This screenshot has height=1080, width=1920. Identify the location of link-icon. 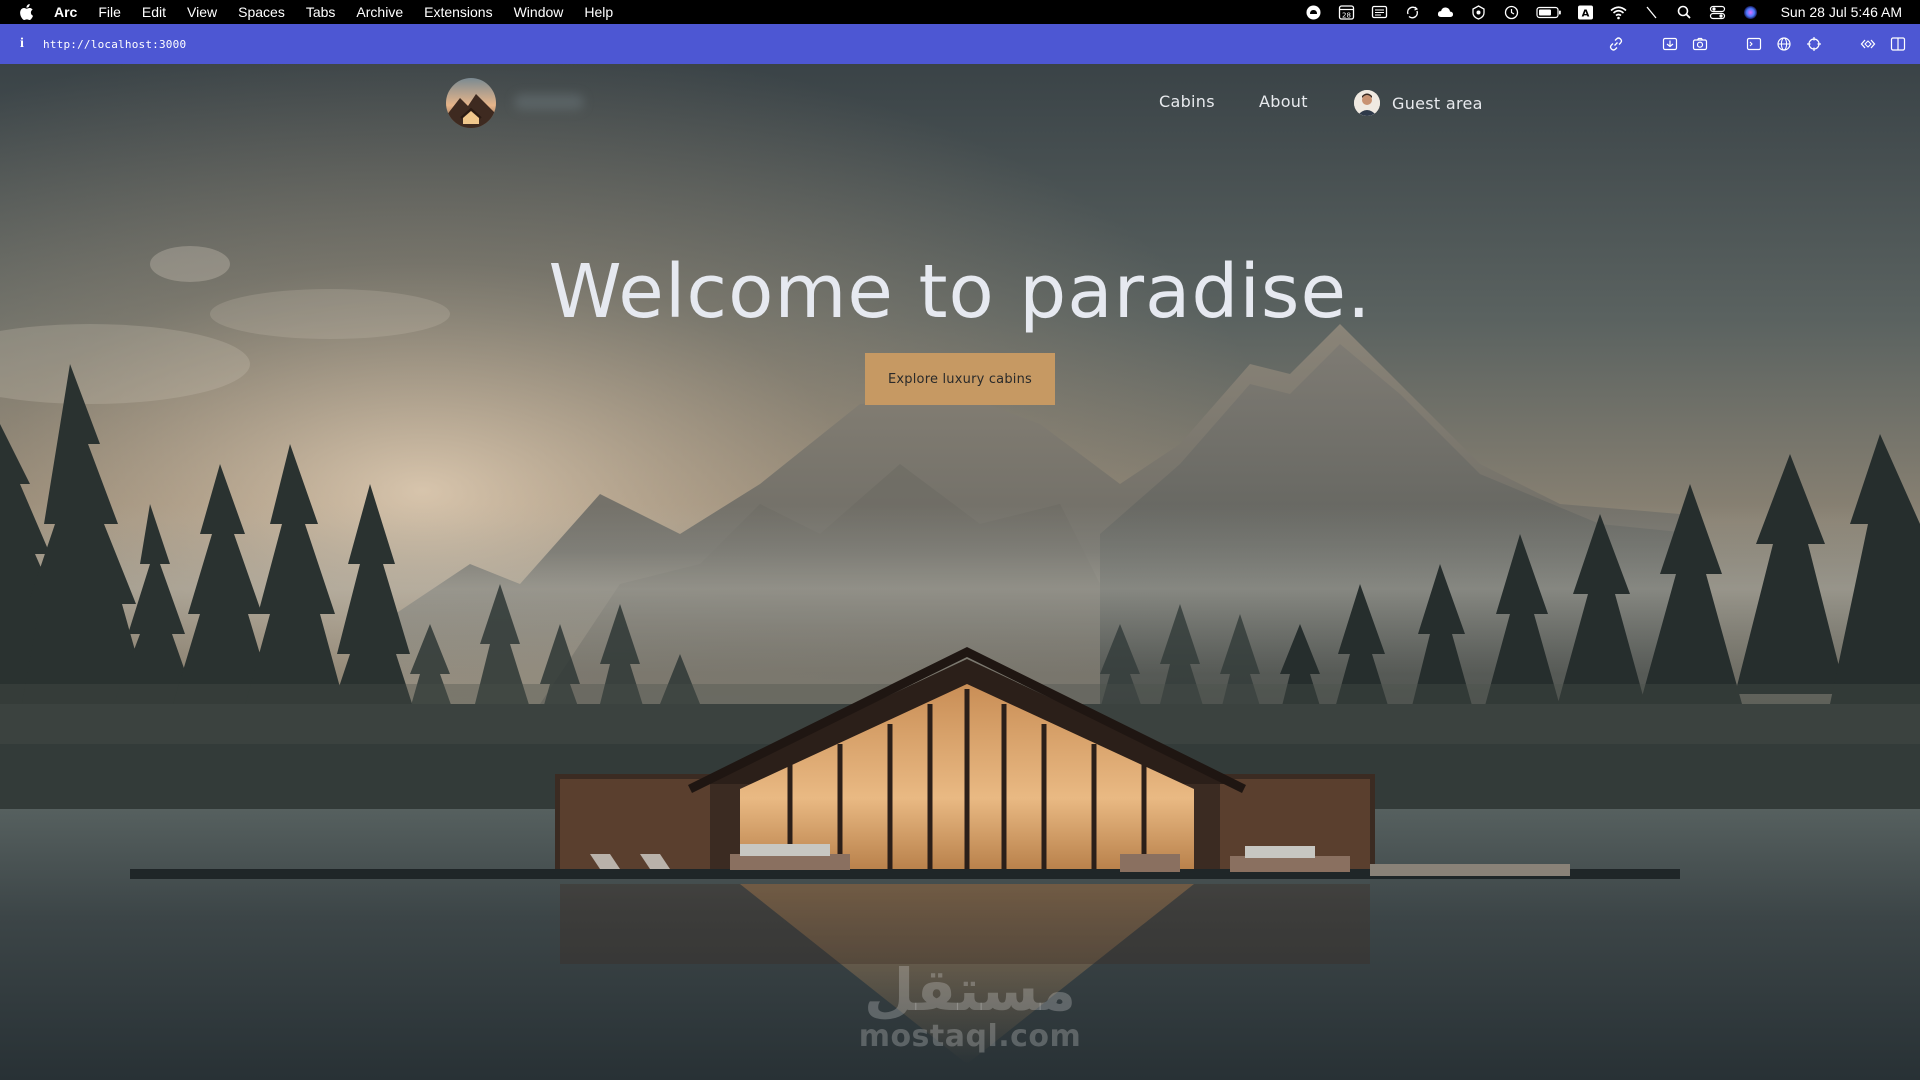
(1616, 44).